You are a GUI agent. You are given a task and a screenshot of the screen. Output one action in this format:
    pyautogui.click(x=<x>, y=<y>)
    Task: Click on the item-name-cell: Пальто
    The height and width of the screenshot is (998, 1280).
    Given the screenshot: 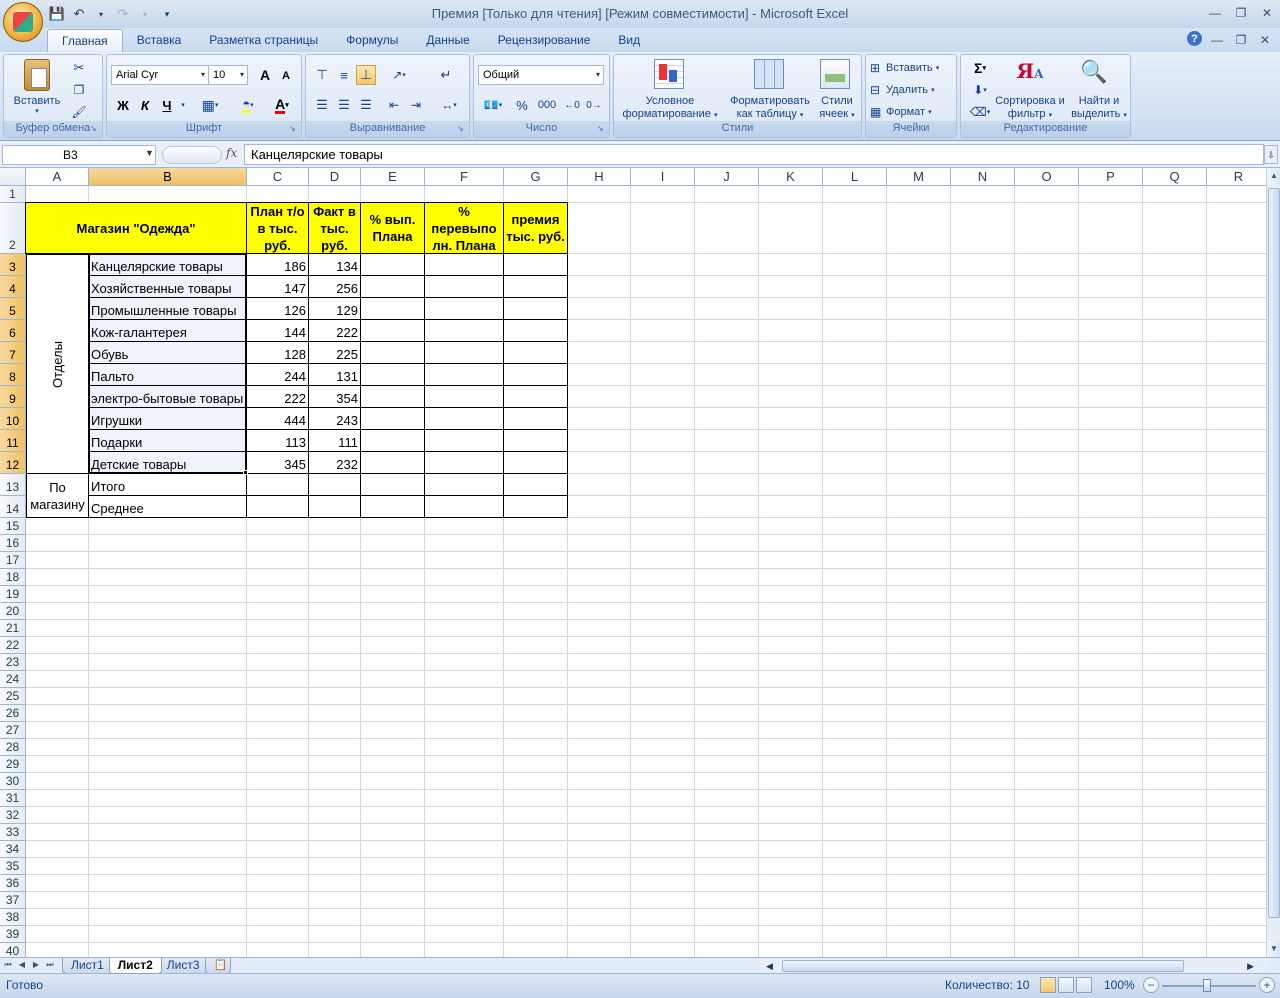 What is the action you would take?
    pyautogui.click(x=168, y=375)
    